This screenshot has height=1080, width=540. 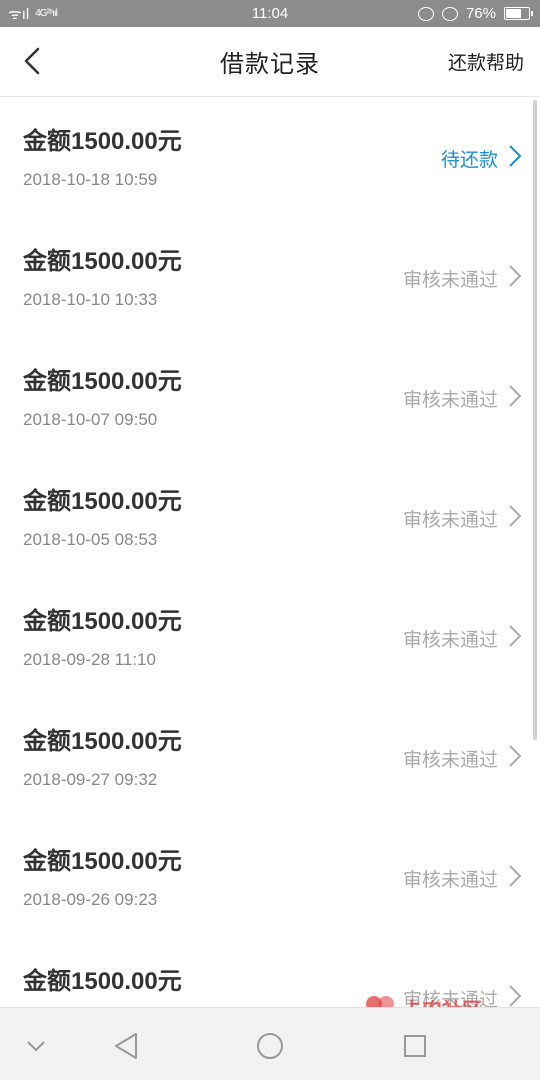 What do you see at coordinates (449, 13) in the screenshot?
I see `rotation-lock-icon` at bounding box center [449, 13].